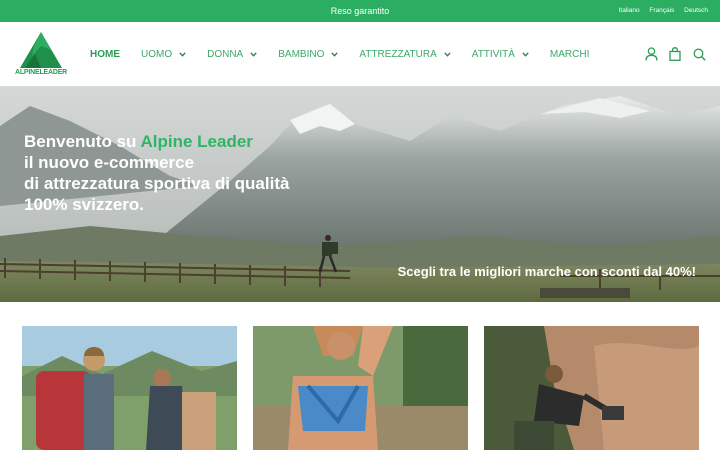 This screenshot has height=450, width=720. I want to click on nav-label: HOME, so click(105, 54).